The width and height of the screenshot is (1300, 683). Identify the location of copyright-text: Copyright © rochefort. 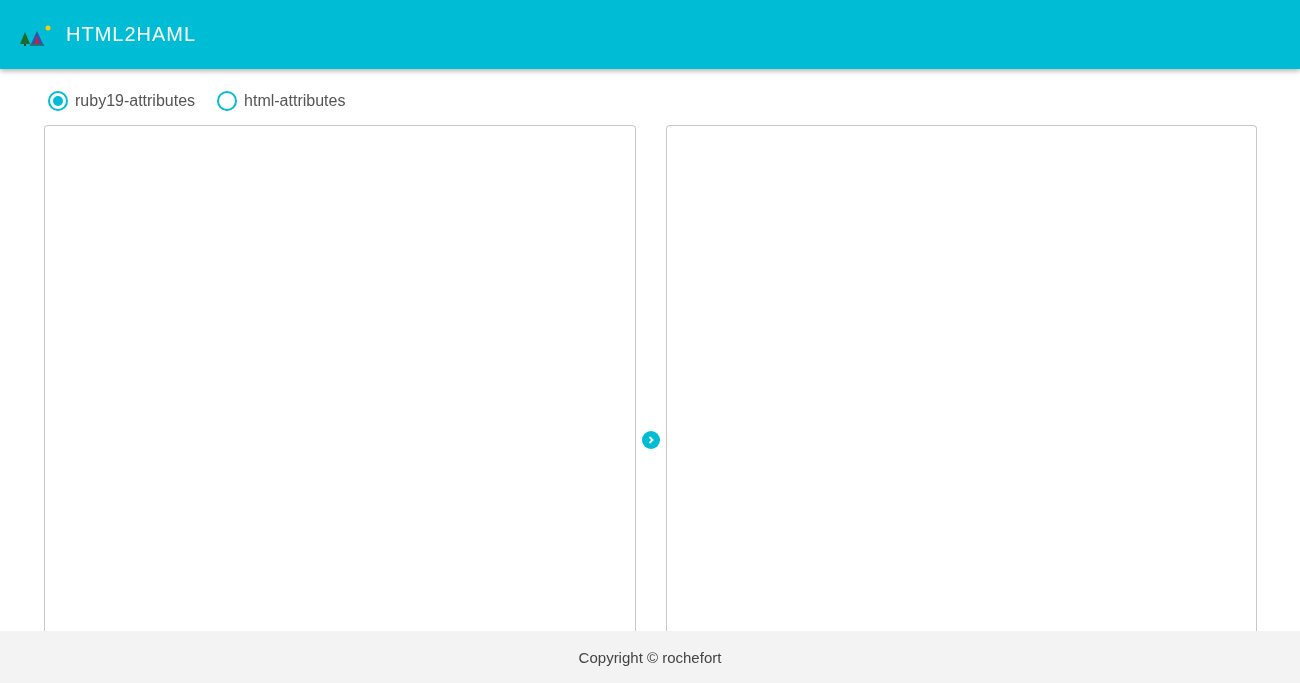
(650, 657).